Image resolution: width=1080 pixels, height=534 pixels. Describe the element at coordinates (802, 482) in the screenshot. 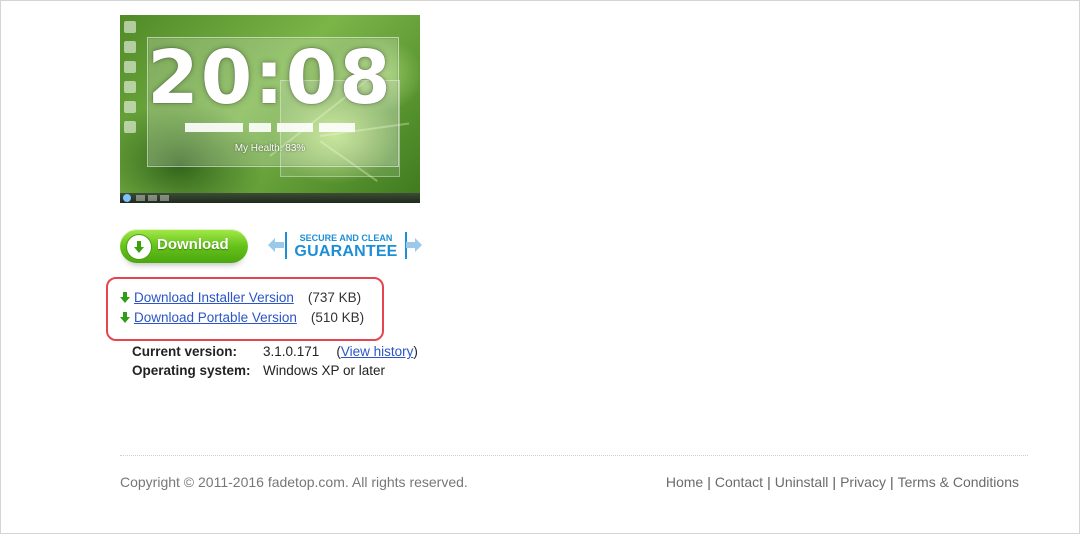

I see `footer-link-uninstall: Uninstall` at that location.